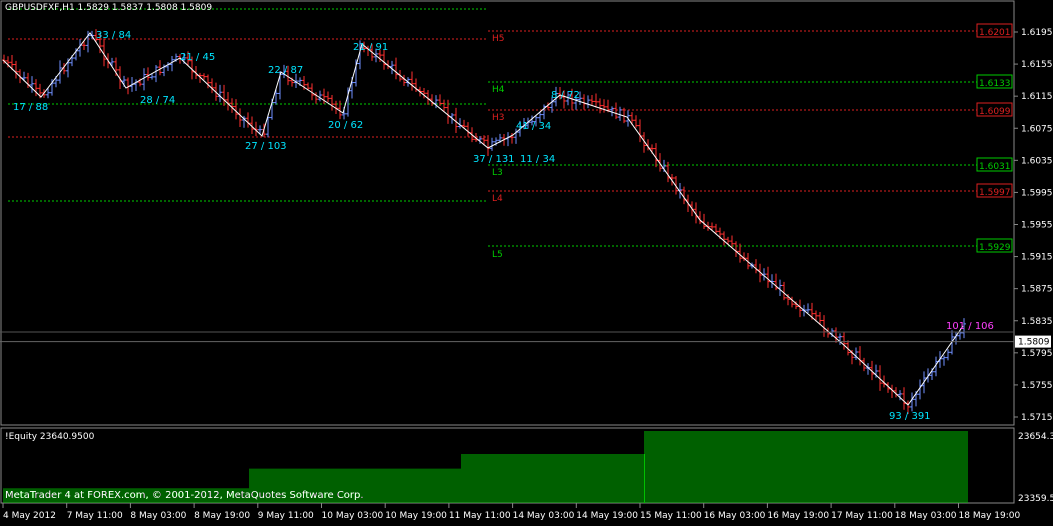 This screenshot has width=1053, height=526. What do you see at coordinates (990, 516) in the screenshot?
I see `time-tick-label: 18 May 19:00` at bounding box center [990, 516].